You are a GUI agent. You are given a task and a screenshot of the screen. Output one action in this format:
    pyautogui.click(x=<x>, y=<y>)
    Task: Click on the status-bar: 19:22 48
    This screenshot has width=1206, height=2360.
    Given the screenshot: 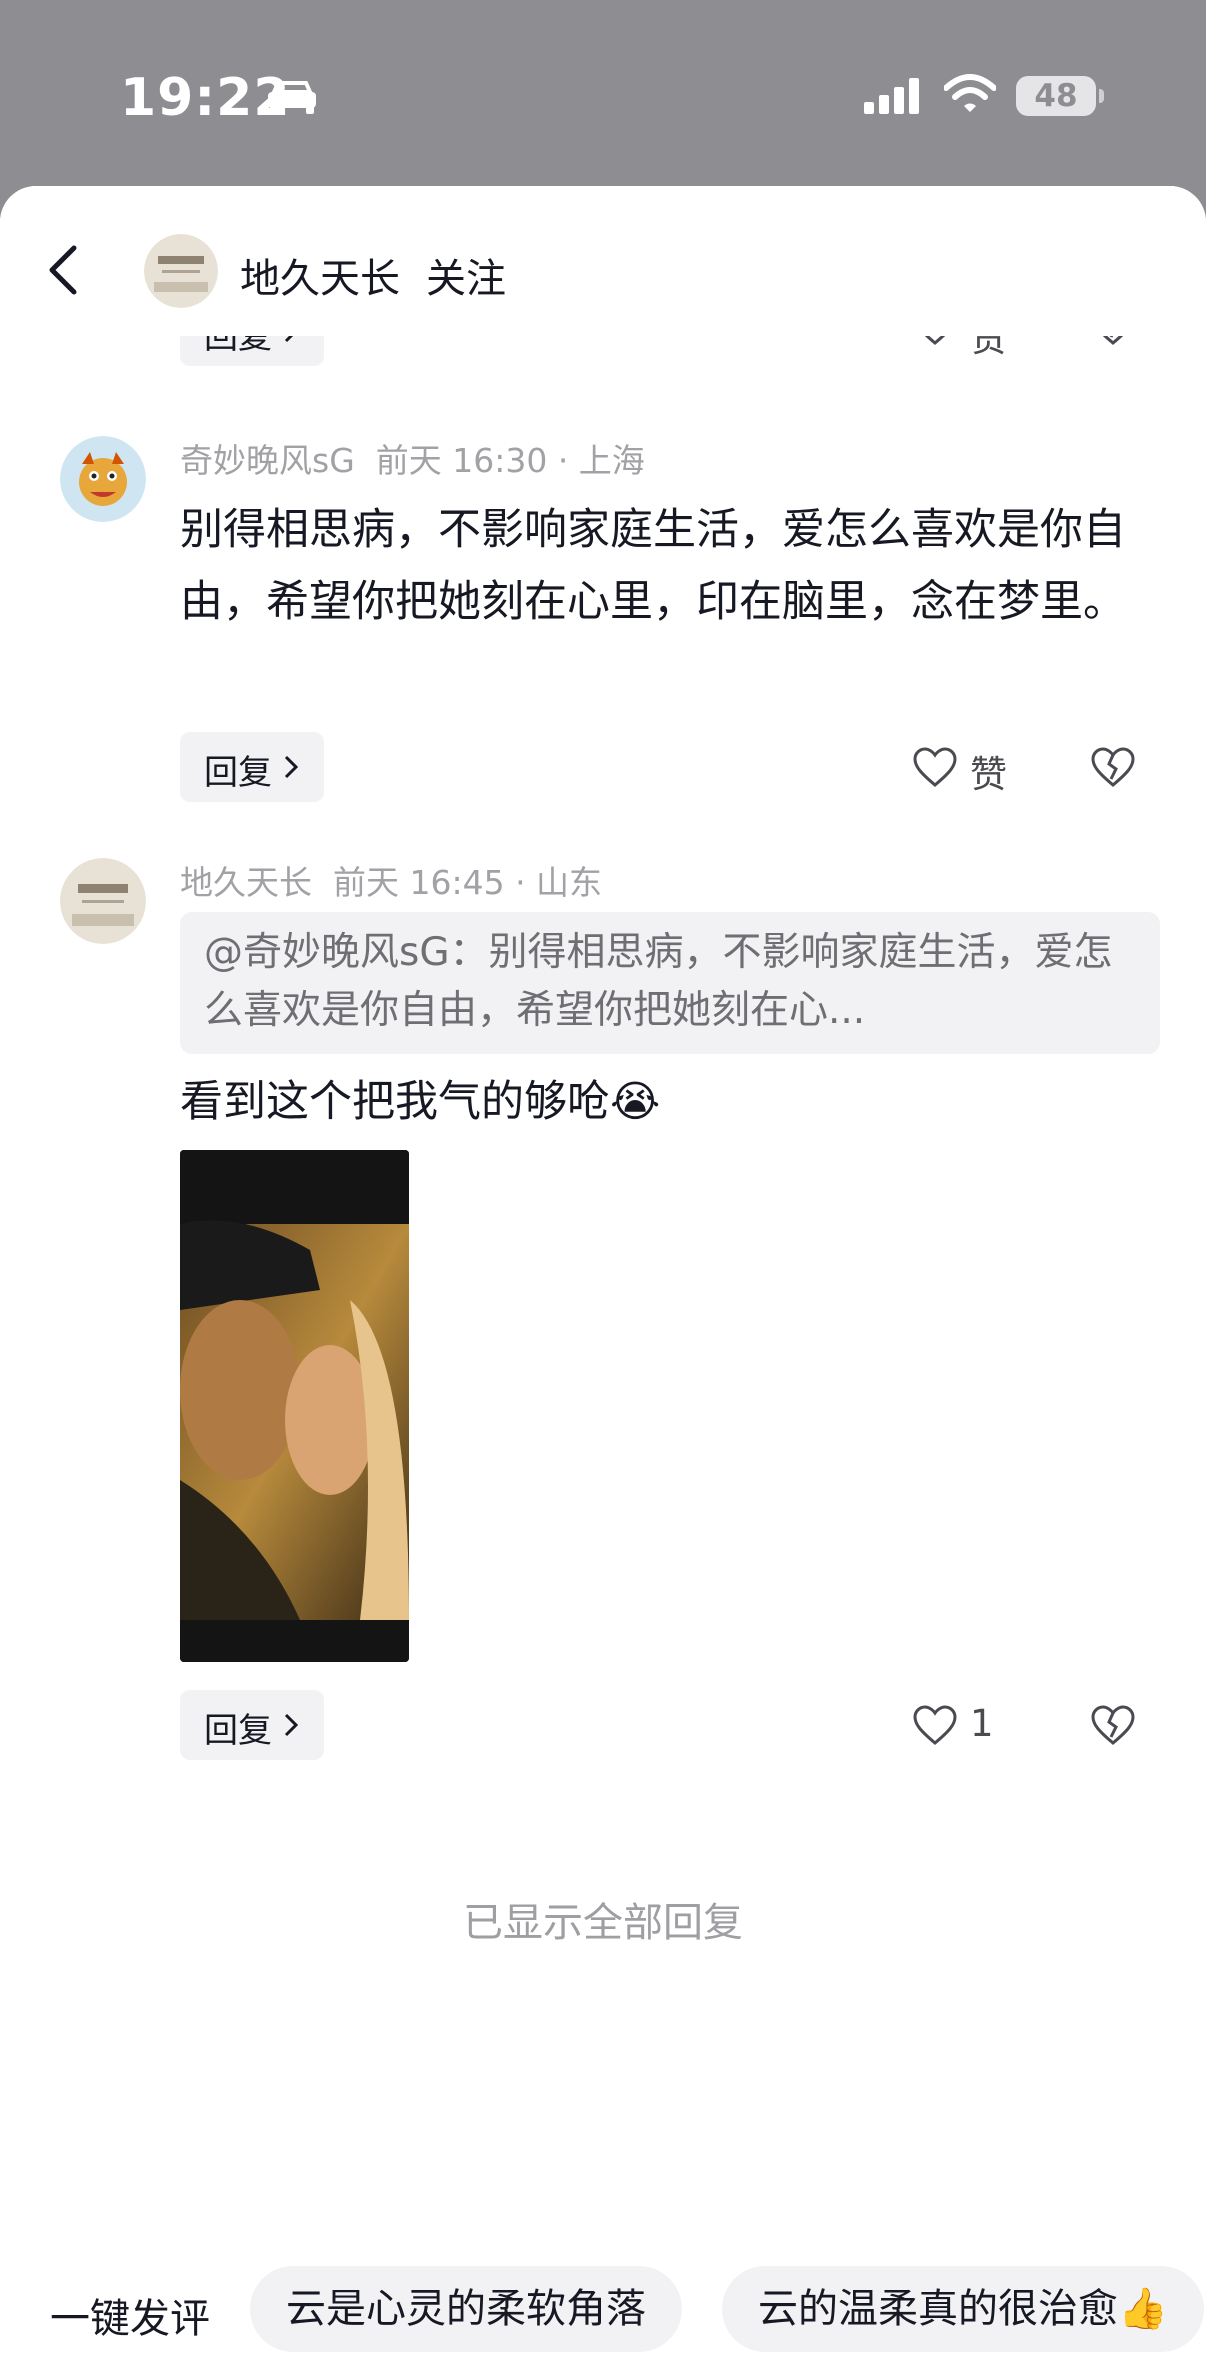 What is the action you would take?
    pyautogui.click(x=603, y=95)
    